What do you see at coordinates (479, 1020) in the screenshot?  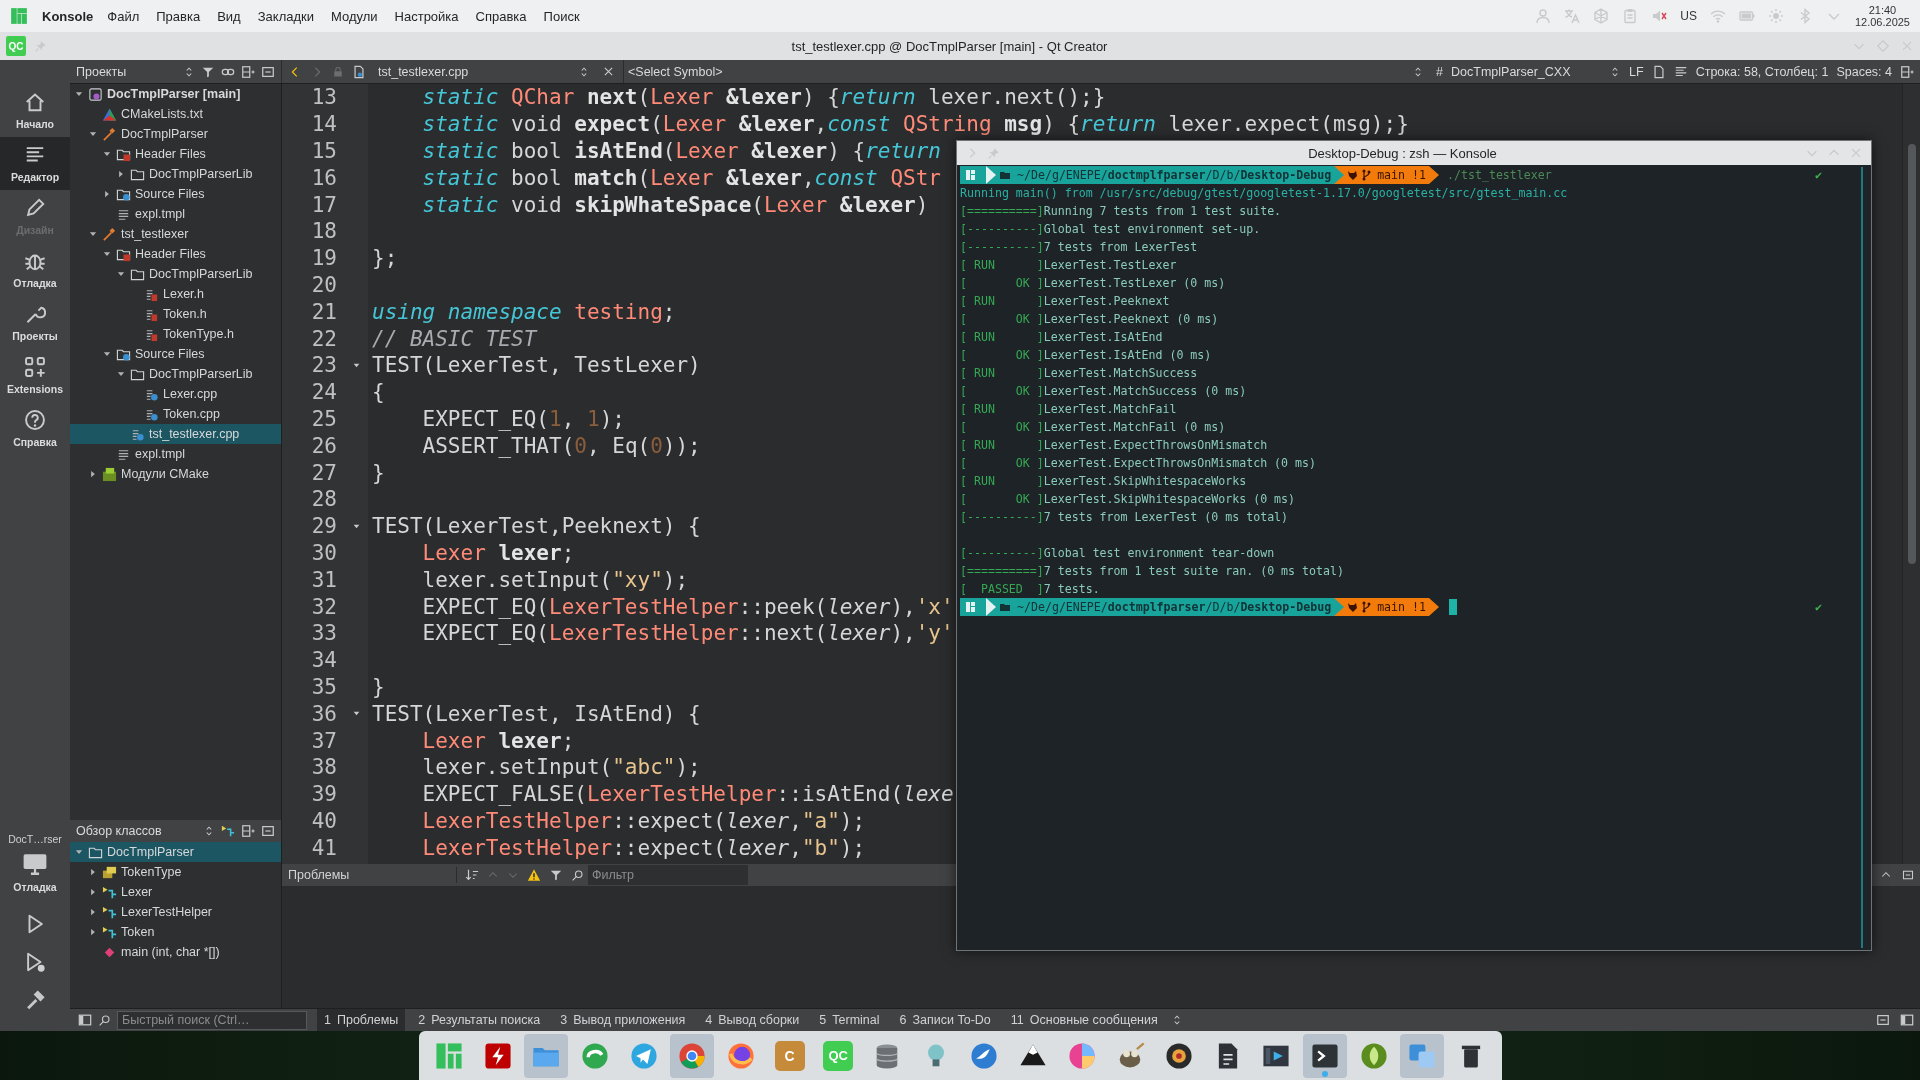 I see `output-tab: 2 Результаты поиска` at bounding box center [479, 1020].